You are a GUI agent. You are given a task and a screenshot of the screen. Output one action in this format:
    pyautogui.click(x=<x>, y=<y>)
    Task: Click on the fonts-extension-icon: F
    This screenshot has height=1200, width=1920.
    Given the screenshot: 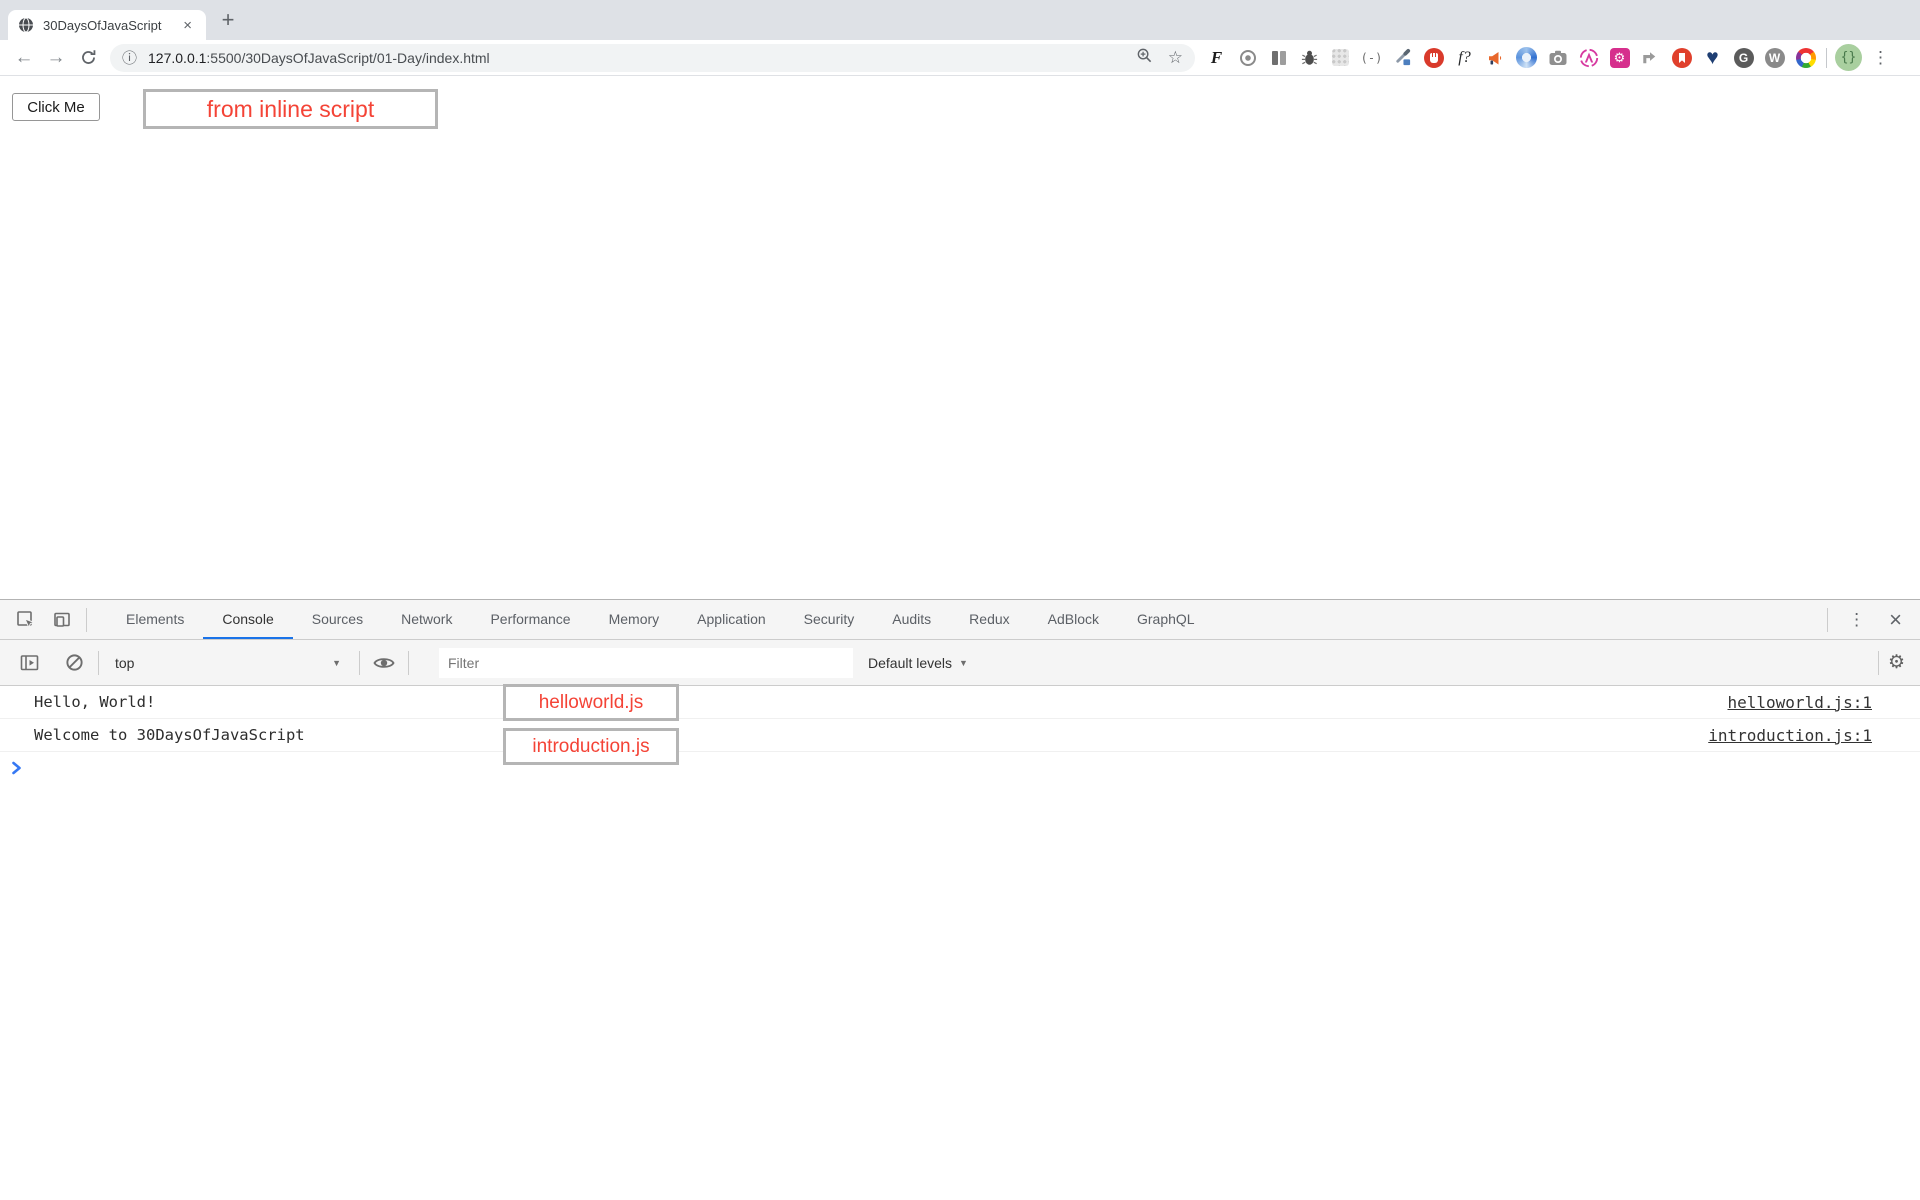 What is the action you would take?
    pyautogui.click(x=1216, y=57)
    